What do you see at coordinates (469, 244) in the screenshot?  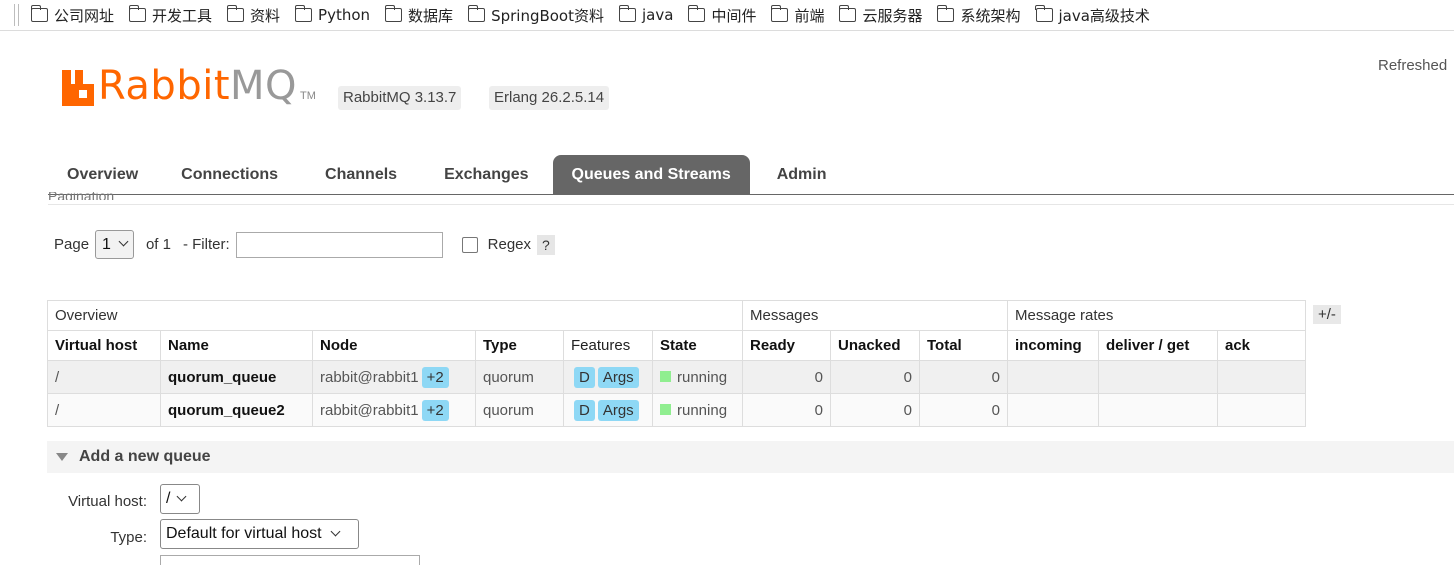 I see `regex-checkbox` at bounding box center [469, 244].